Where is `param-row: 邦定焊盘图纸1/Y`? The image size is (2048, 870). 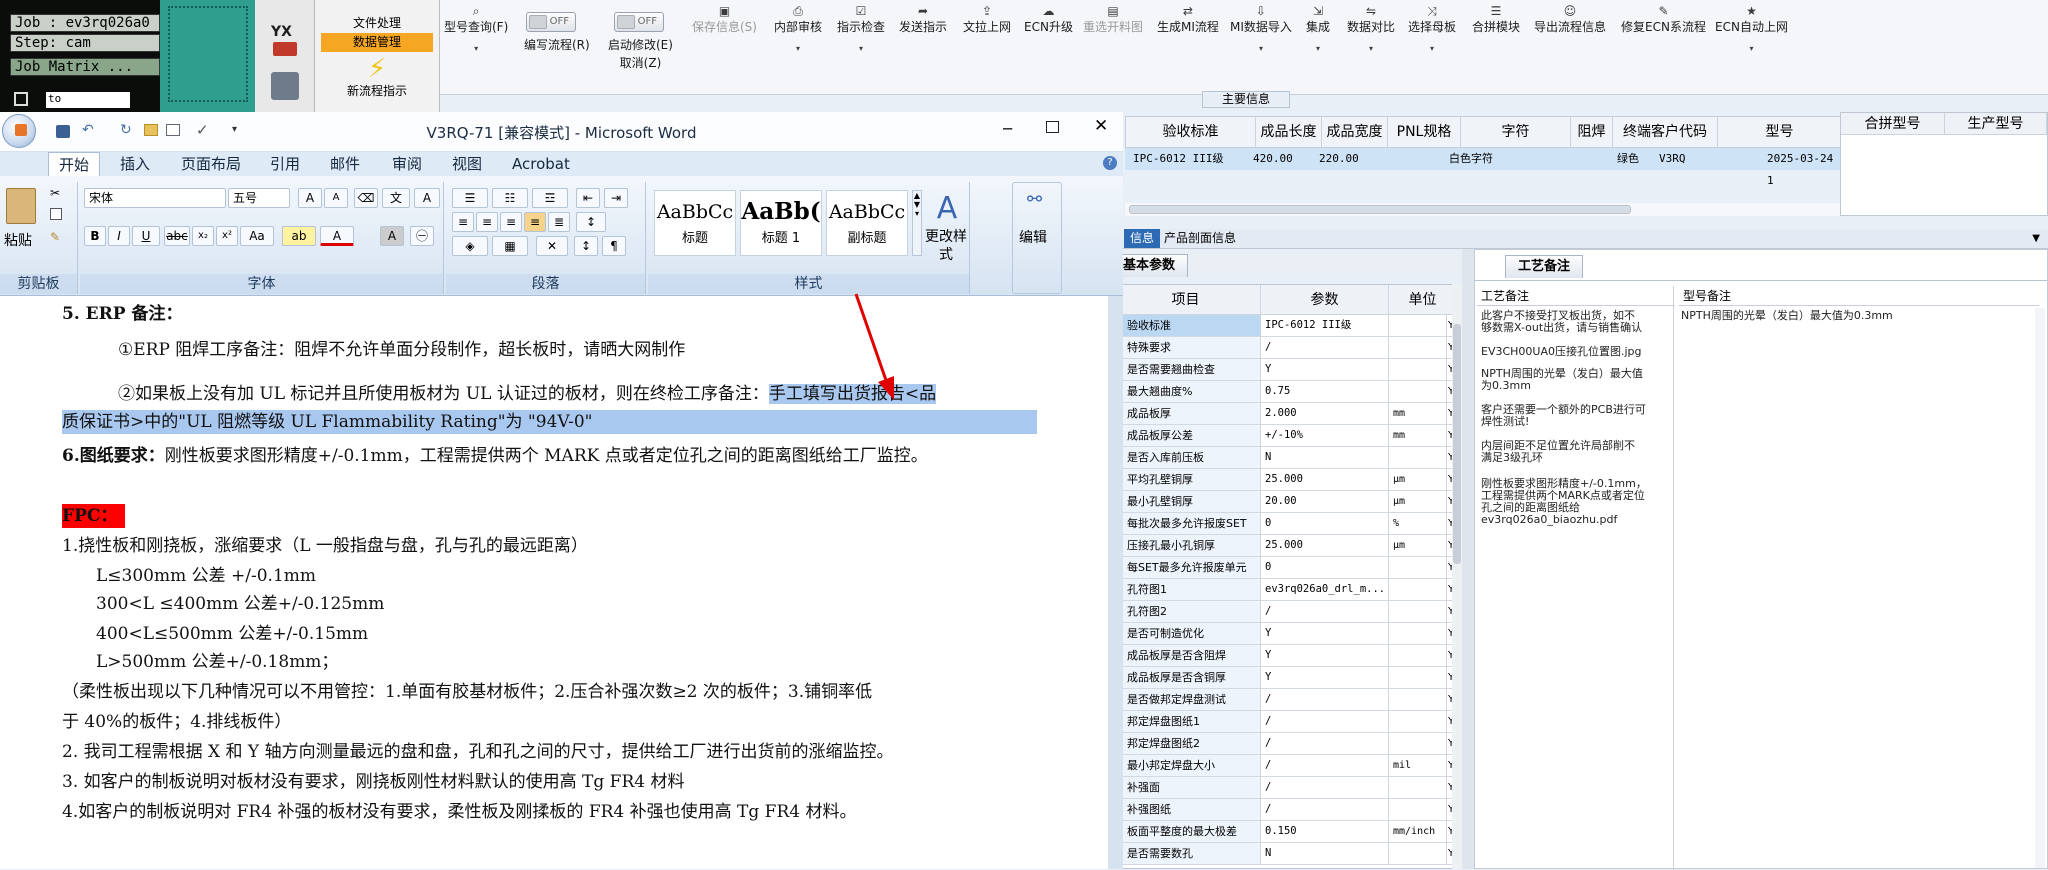 param-row: 邦定焊盘图纸1/Y is located at coordinates (1284, 722).